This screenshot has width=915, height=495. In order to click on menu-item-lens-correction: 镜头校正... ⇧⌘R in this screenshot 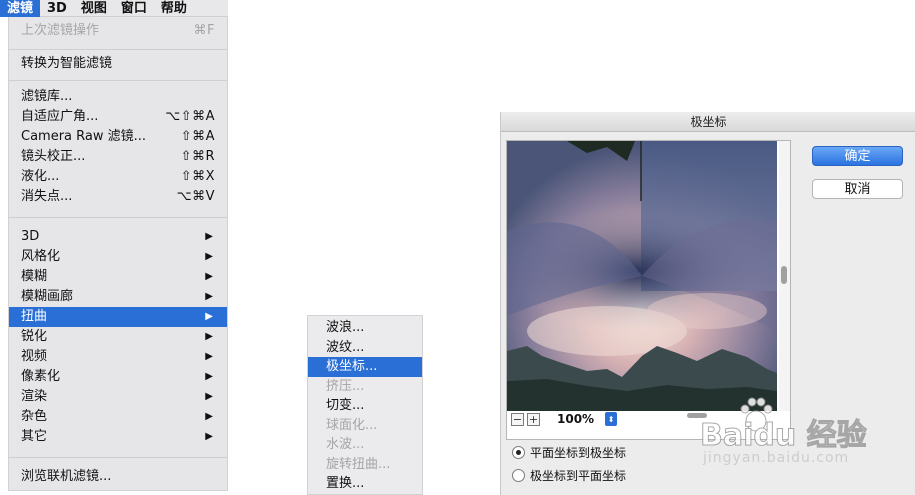, I will do `click(118, 157)`.